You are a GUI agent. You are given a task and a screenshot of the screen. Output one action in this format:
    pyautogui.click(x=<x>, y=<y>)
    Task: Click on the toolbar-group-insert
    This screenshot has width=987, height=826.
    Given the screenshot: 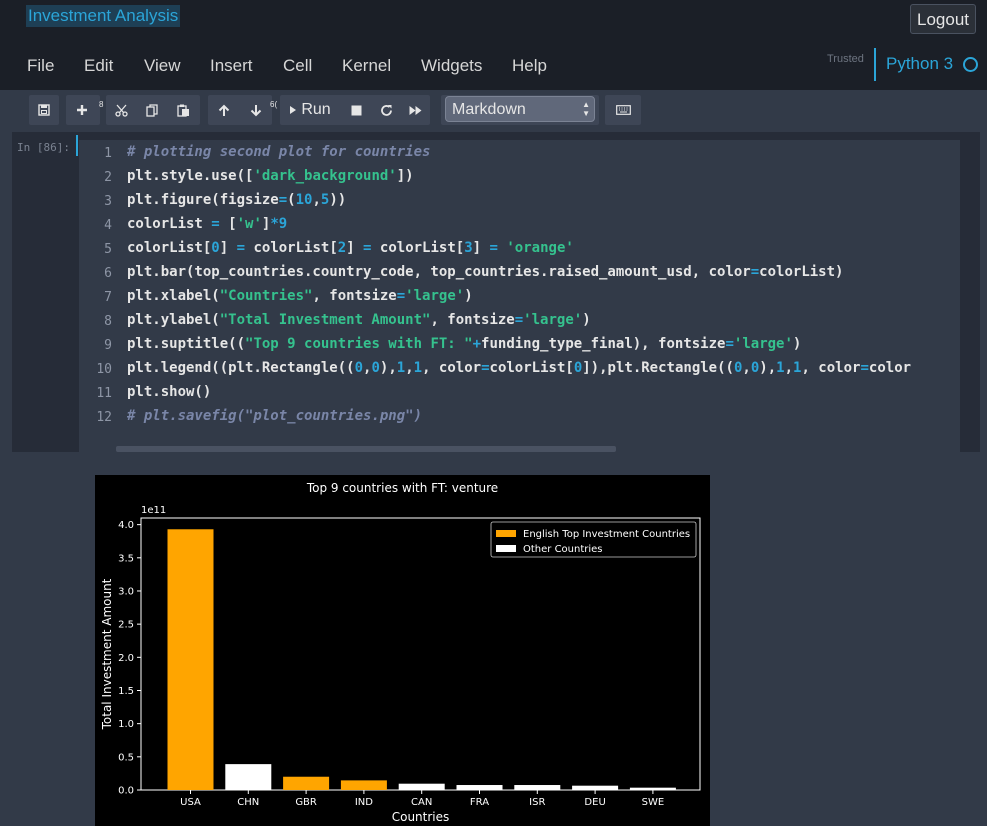 What is the action you would take?
    pyautogui.click(x=83, y=110)
    